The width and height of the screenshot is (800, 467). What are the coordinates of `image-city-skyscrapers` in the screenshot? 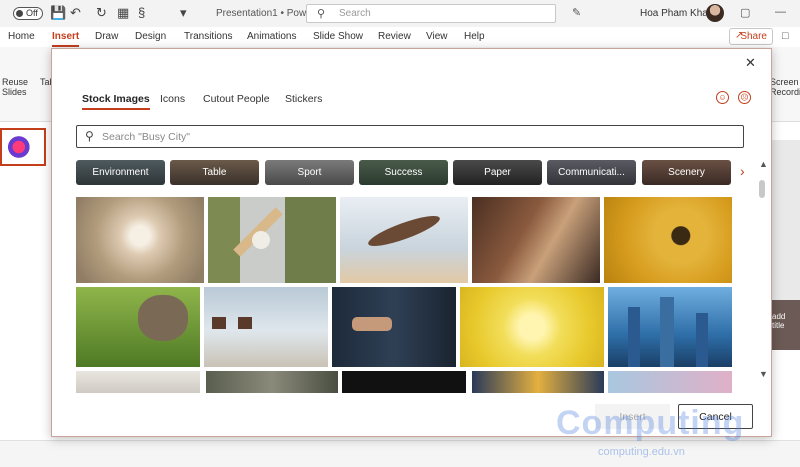 It's located at (670, 327).